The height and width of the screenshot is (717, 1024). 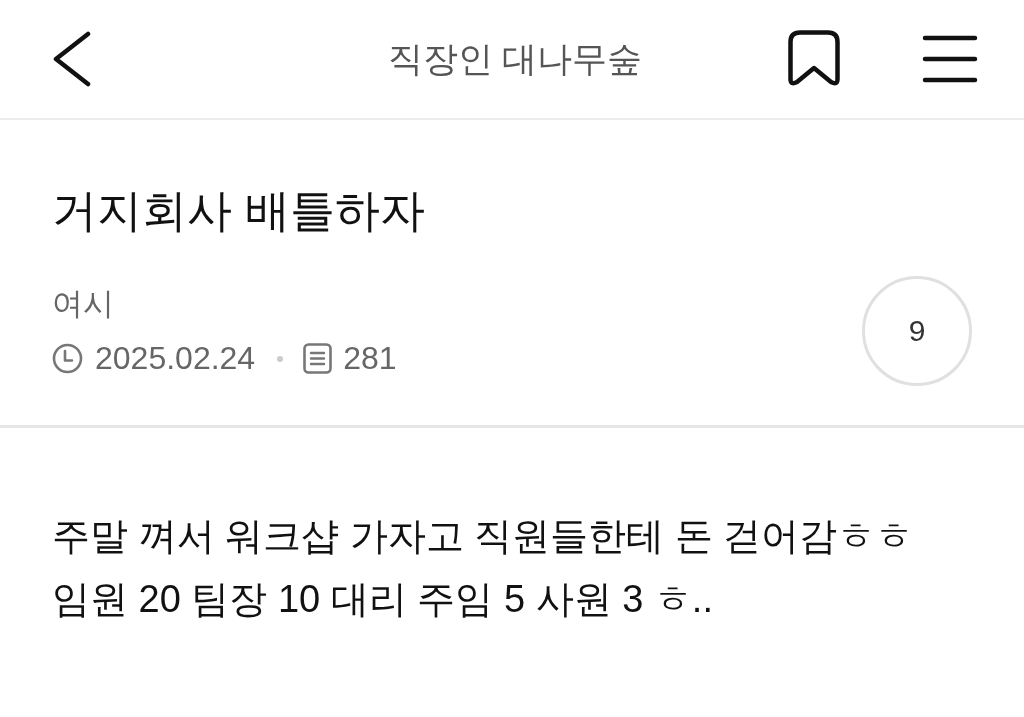 I want to click on comment-count-button: 9, so click(x=917, y=331).